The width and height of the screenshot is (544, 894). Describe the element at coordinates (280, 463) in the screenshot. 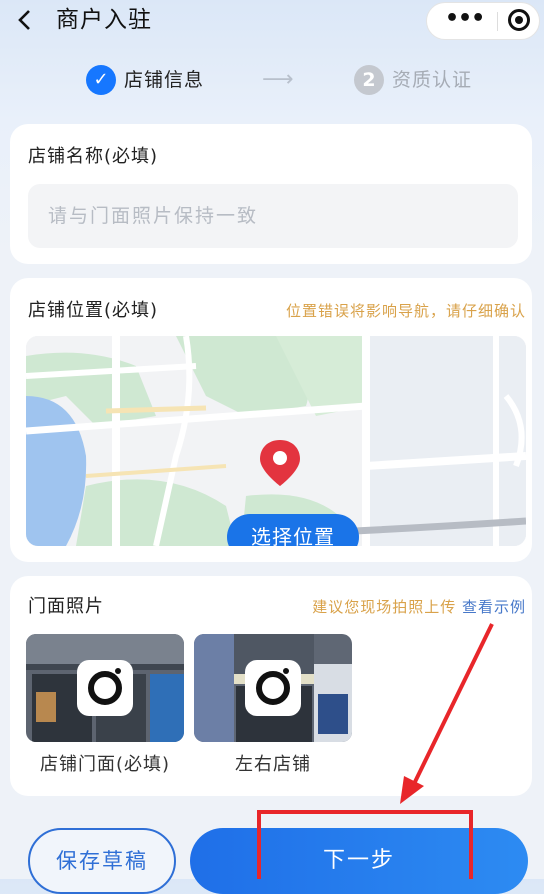

I see `location-pin-icon` at that location.